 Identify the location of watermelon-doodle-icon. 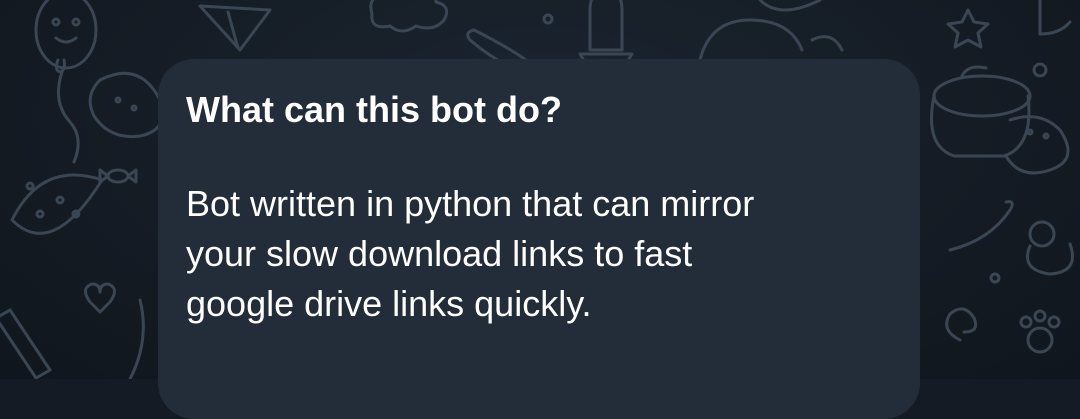
(57, 204).